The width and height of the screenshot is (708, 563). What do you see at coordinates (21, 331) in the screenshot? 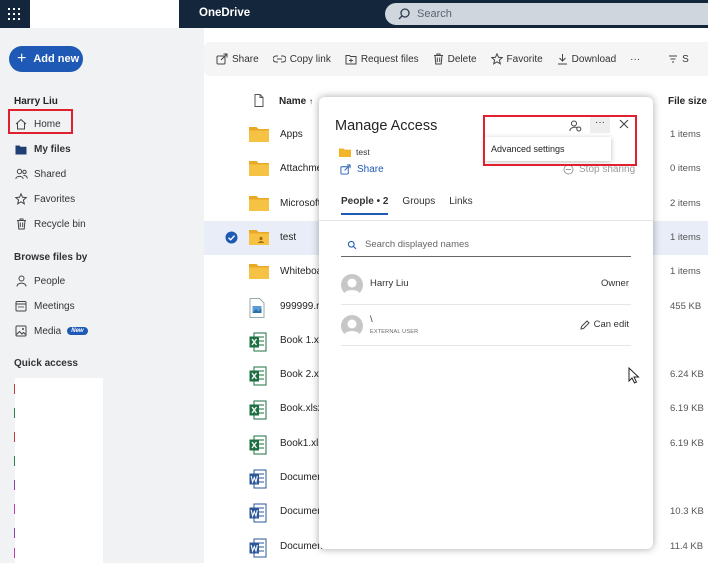
I see `image-icon` at bounding box center [21, 331].